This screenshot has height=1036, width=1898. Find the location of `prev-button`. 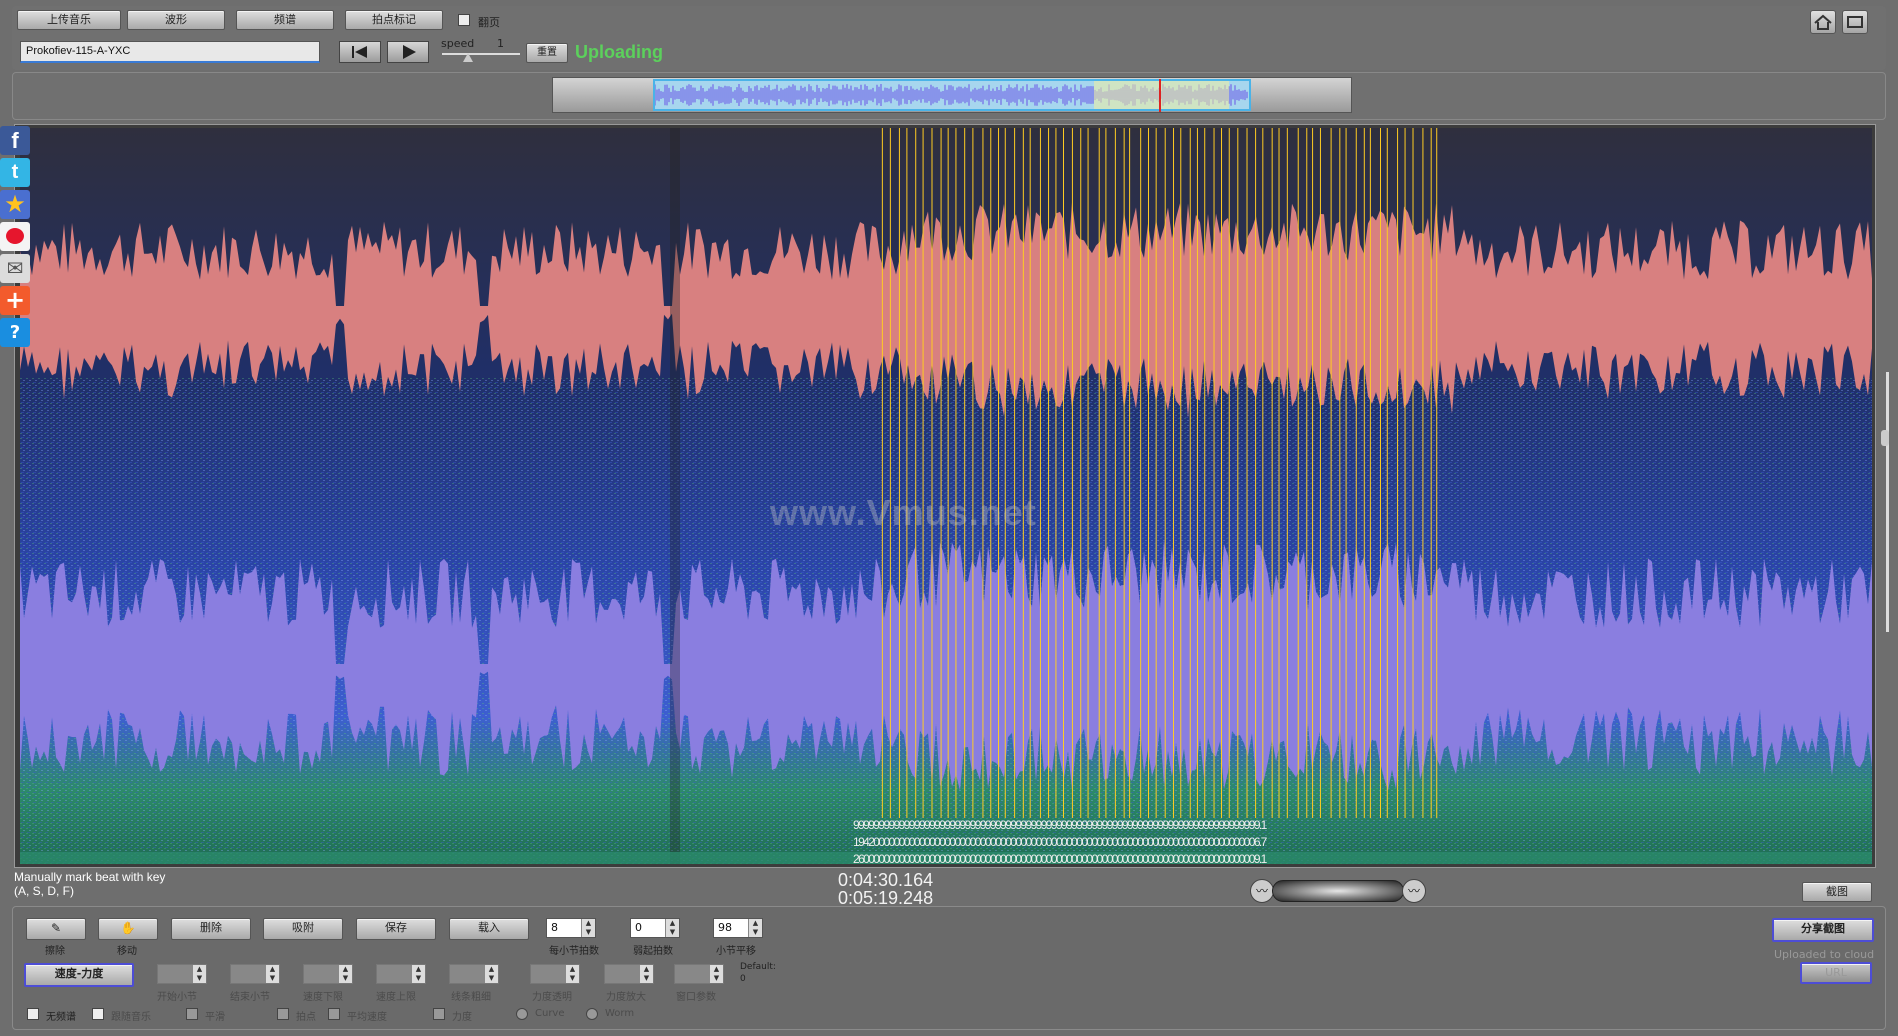

prev-button is located at coordinates (360, 52).